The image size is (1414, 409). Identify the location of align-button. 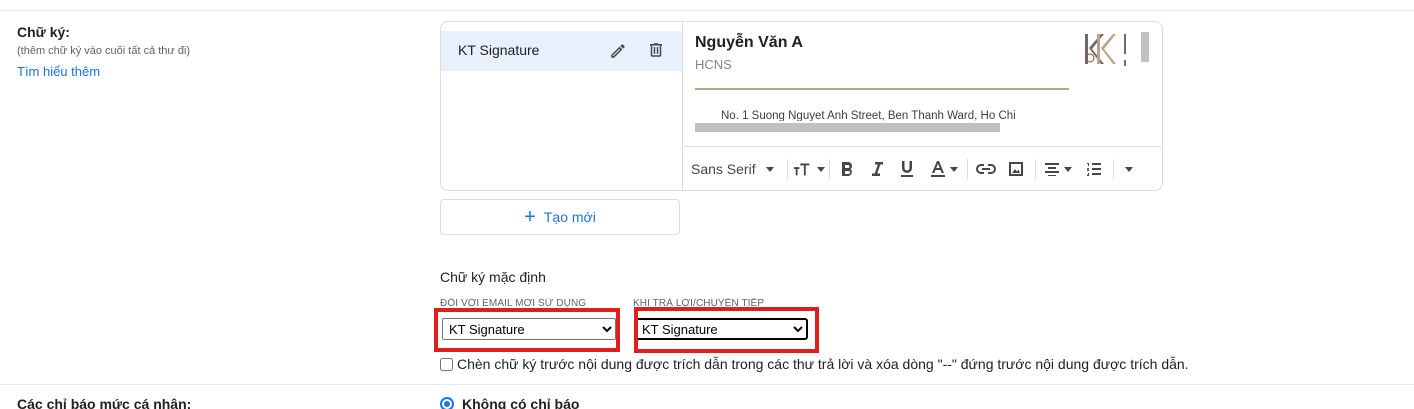
(1058, 169).